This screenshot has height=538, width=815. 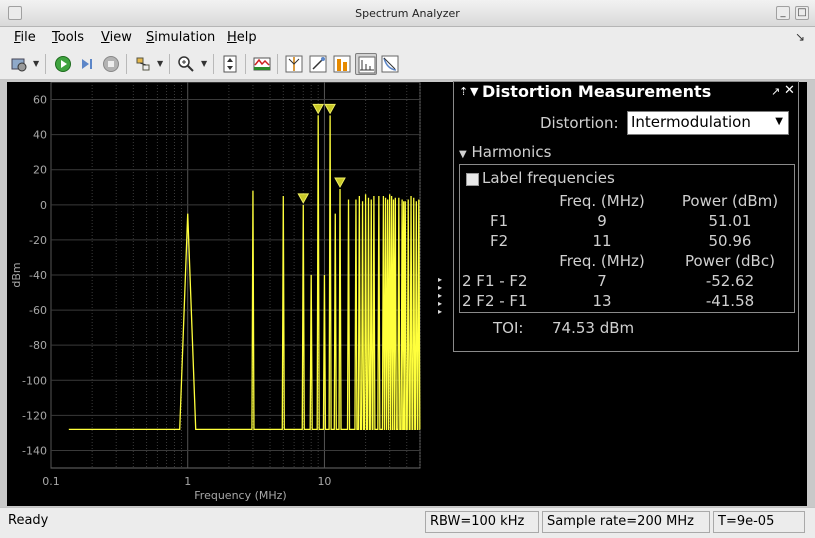 I want to click on sample-rate-field: Sample rate=200 MHz, so click(x=626, y=522).